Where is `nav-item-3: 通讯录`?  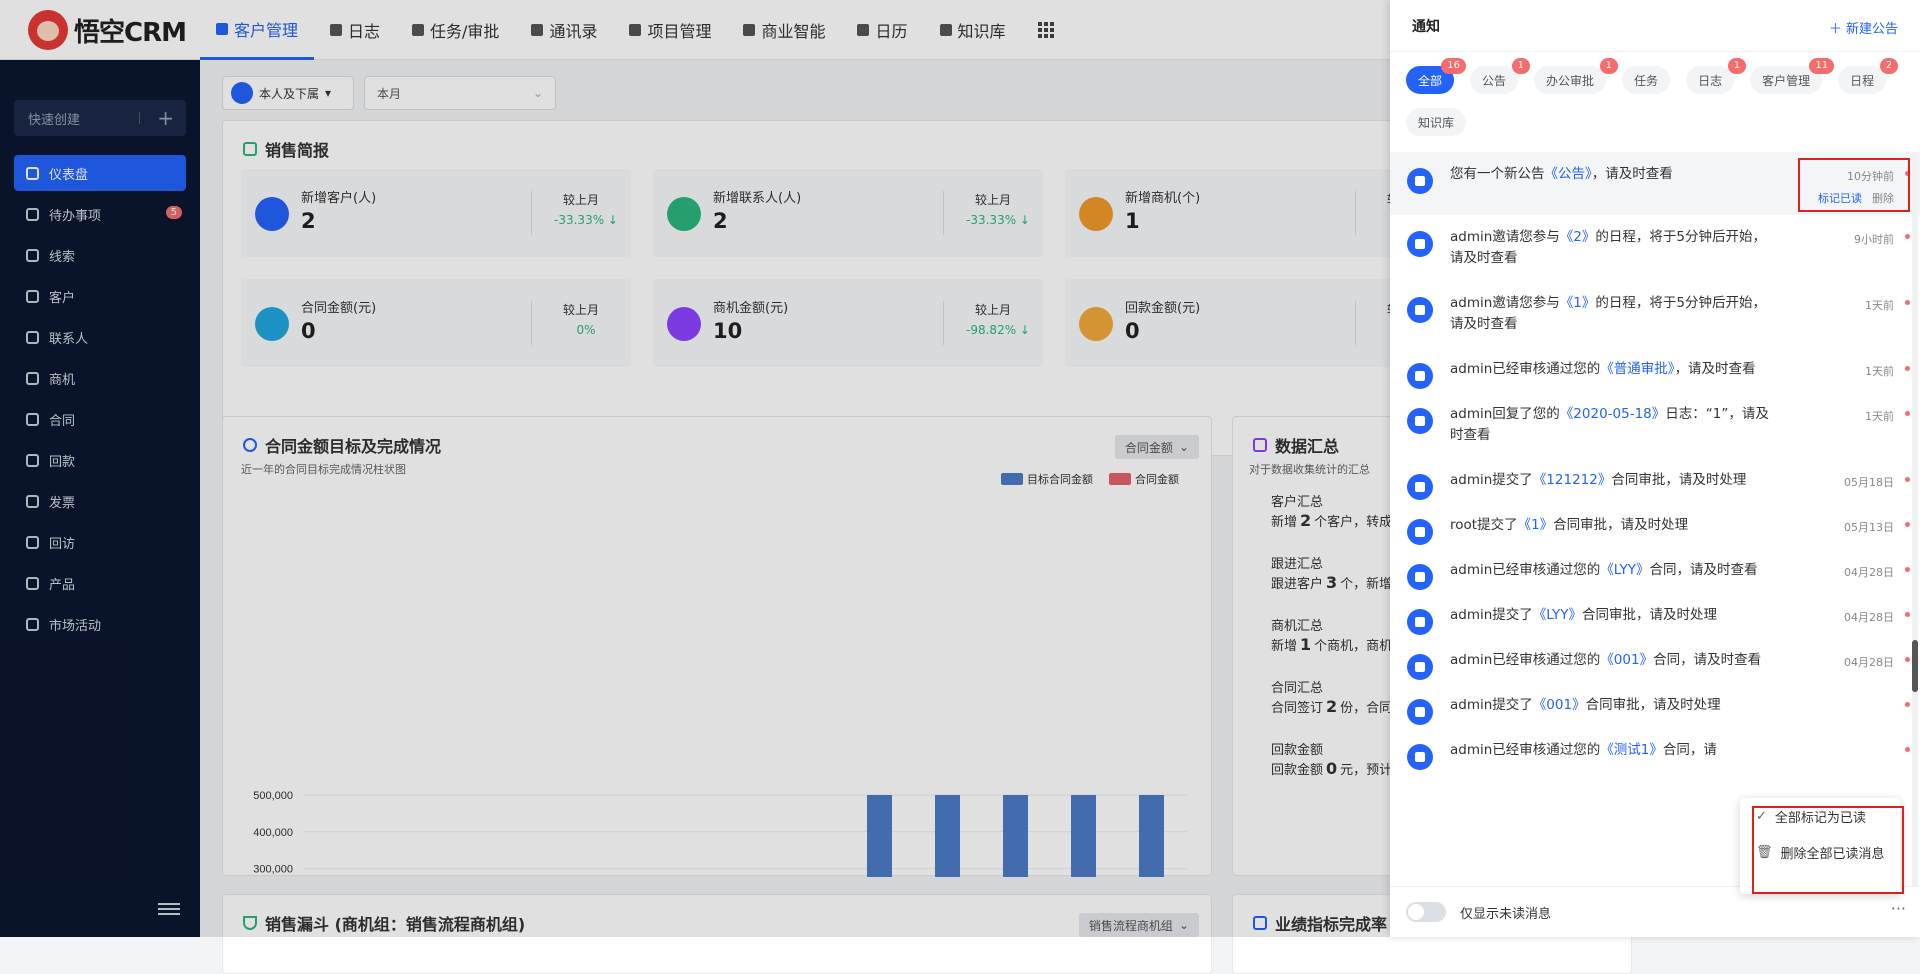 nav-item-3: 通讯录 is located at coordinates (564, 30).